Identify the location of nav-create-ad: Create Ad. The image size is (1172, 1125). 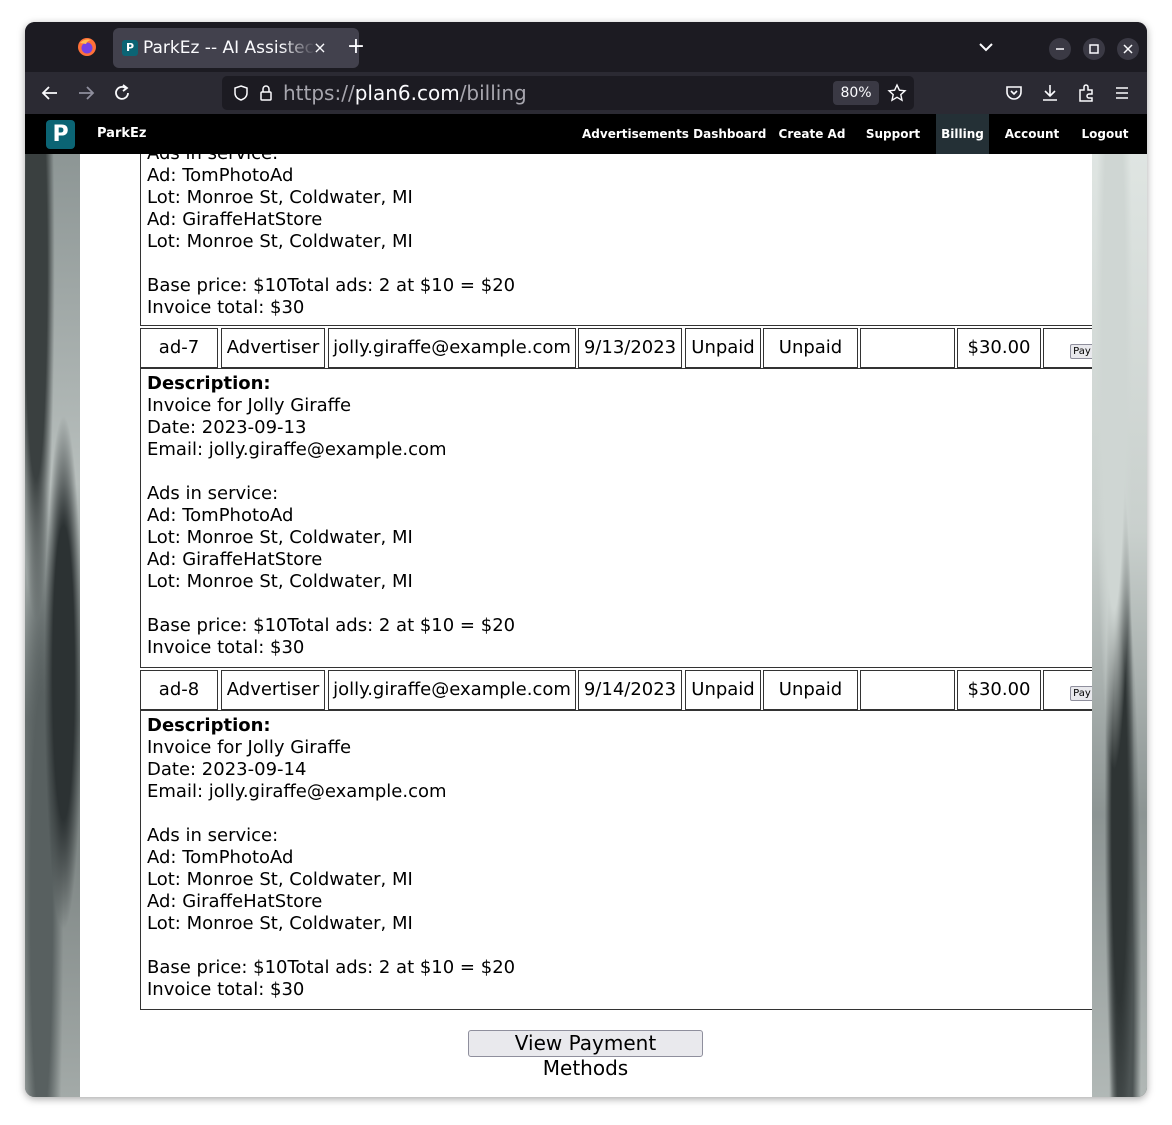
(812, 134).